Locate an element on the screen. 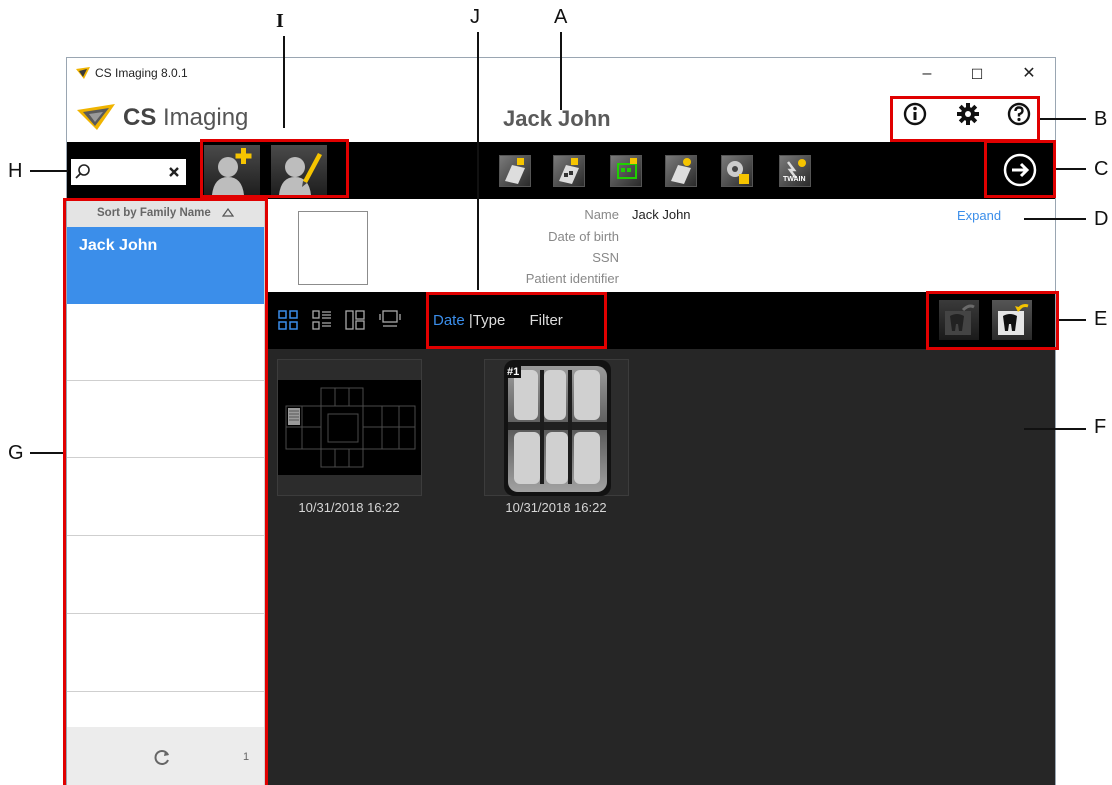 Image resolution: width=1112 pixels, height=785 pixels. clear-search-icon is located at coordinates (174, 172).